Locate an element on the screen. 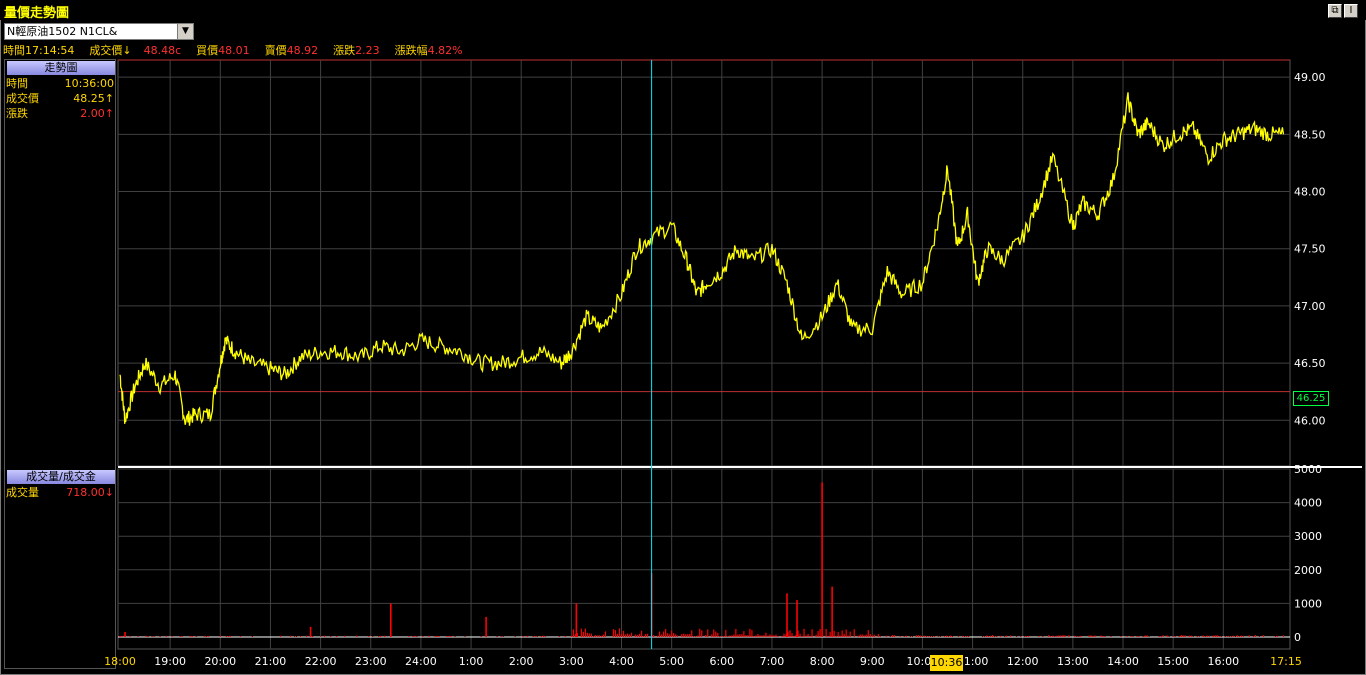  x-tick-label: 7:00 is located at coordinates (772, 661).